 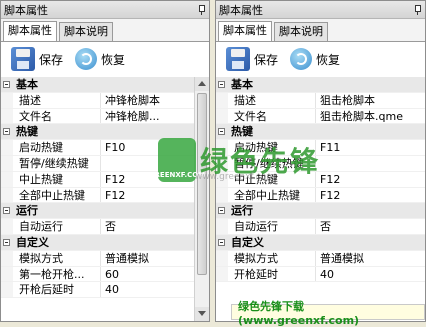 I want to click on property-name: 开枪后延时, so click(x=57, y=290).